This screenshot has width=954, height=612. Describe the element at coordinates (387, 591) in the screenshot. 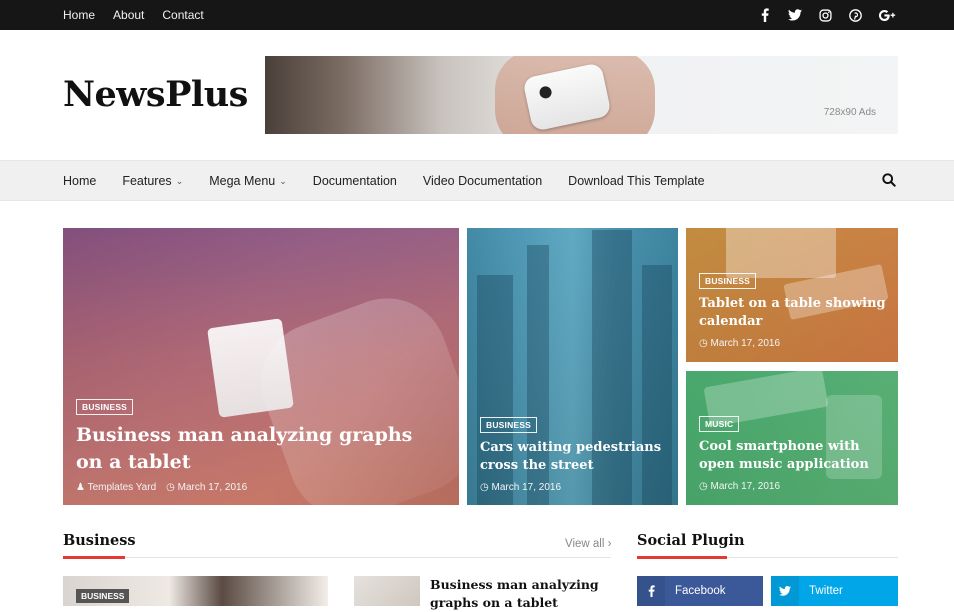

I see `business-post-thumbnail` at that location.